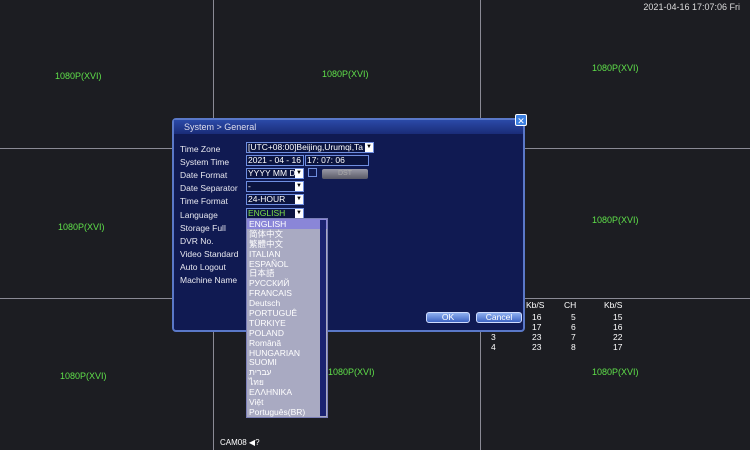 The width and height of the screenshot is (750, 450). I want to click on language-option: Português(BR), so click(287, 412).